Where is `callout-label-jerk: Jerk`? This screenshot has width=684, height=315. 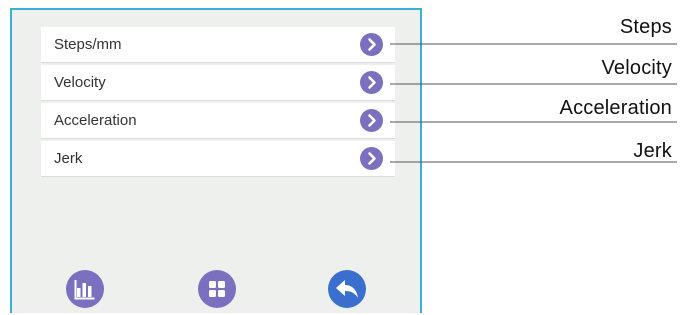 callout-label-jerk: Jerk is located at coordinates (652, 151).